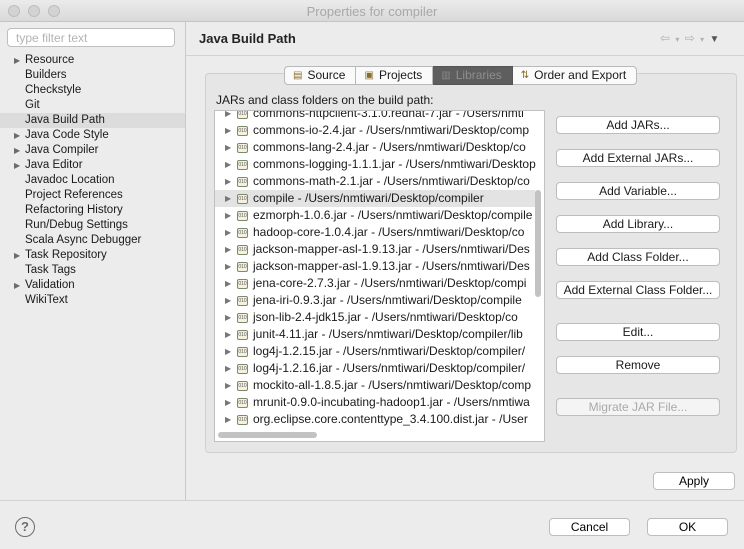 The width and height of the screenshot is (744, 549). I want to click on tree-item-refactoring-history: Refactoring History, so click(93, 210).